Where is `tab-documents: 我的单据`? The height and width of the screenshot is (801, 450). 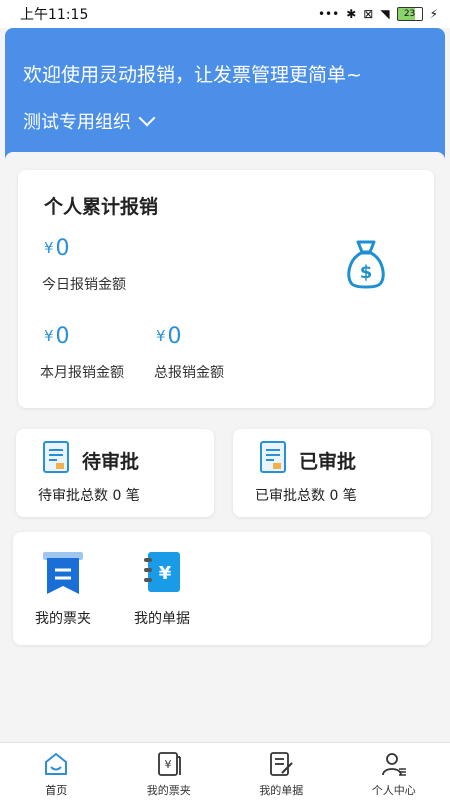 tab-documents: 我的单据 is located at coordinates (281, 772).